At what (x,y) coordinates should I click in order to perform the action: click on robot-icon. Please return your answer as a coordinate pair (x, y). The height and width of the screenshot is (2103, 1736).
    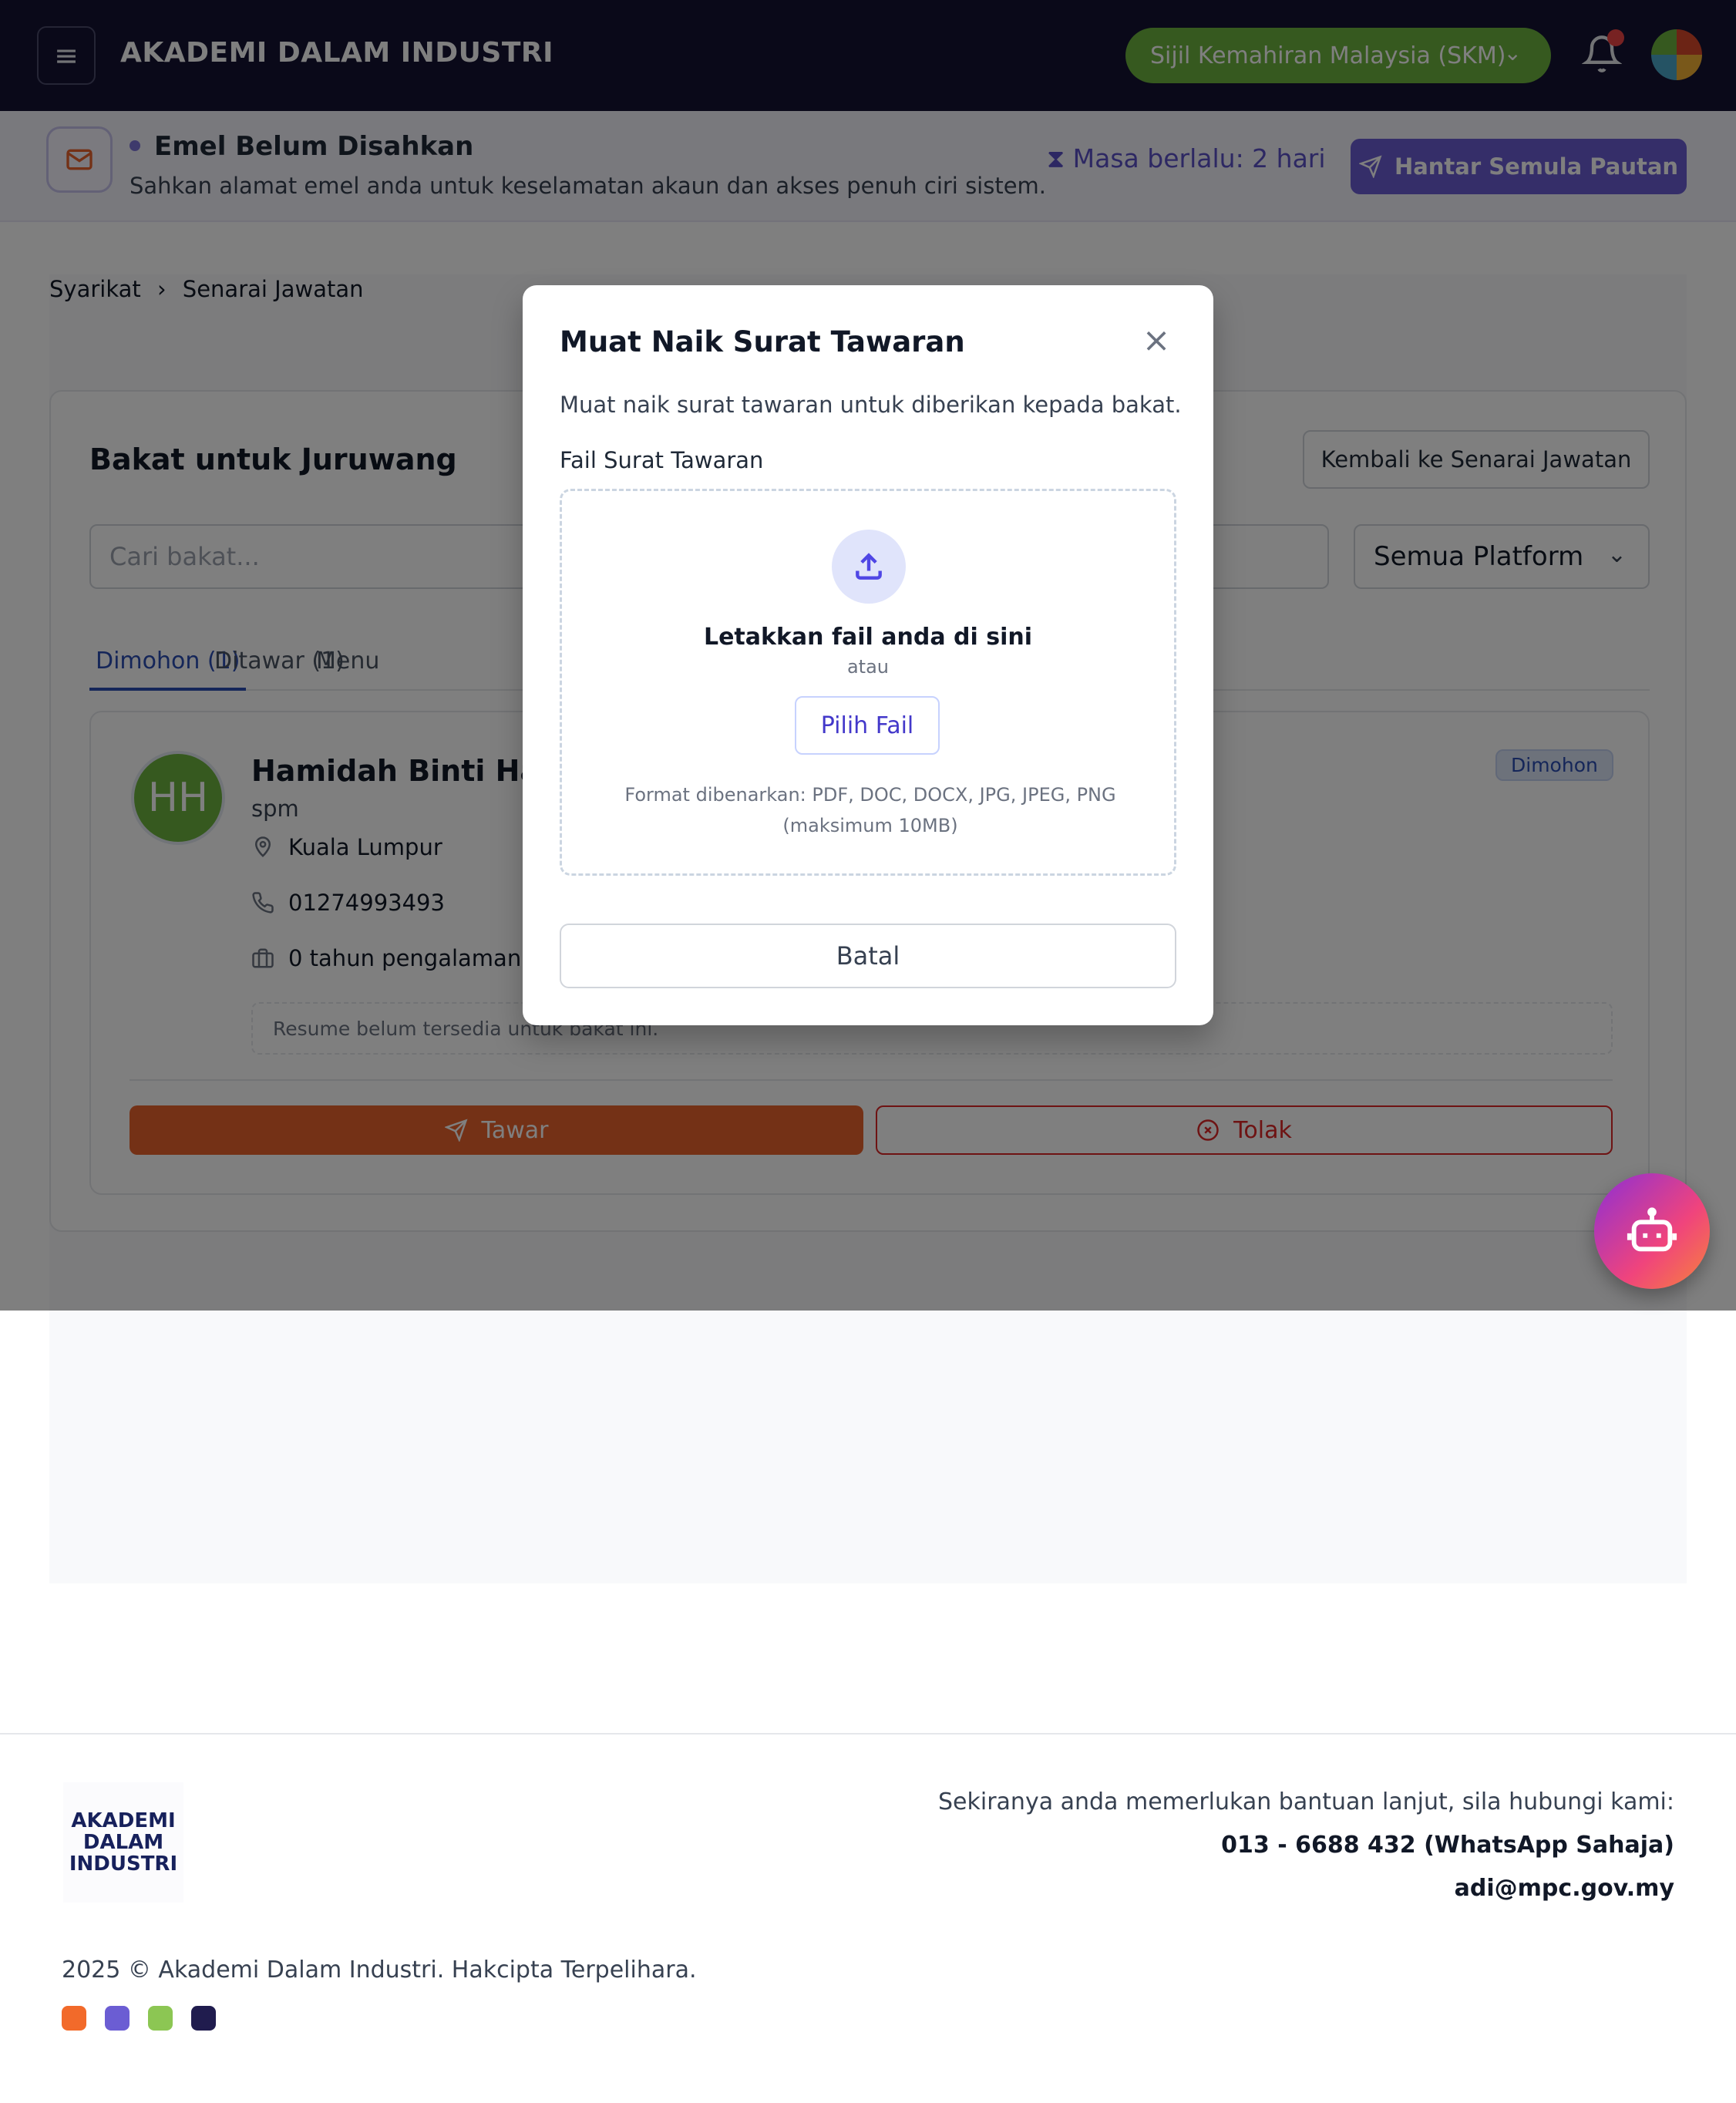
    Looking at the image, I should click on (1652, 1229).